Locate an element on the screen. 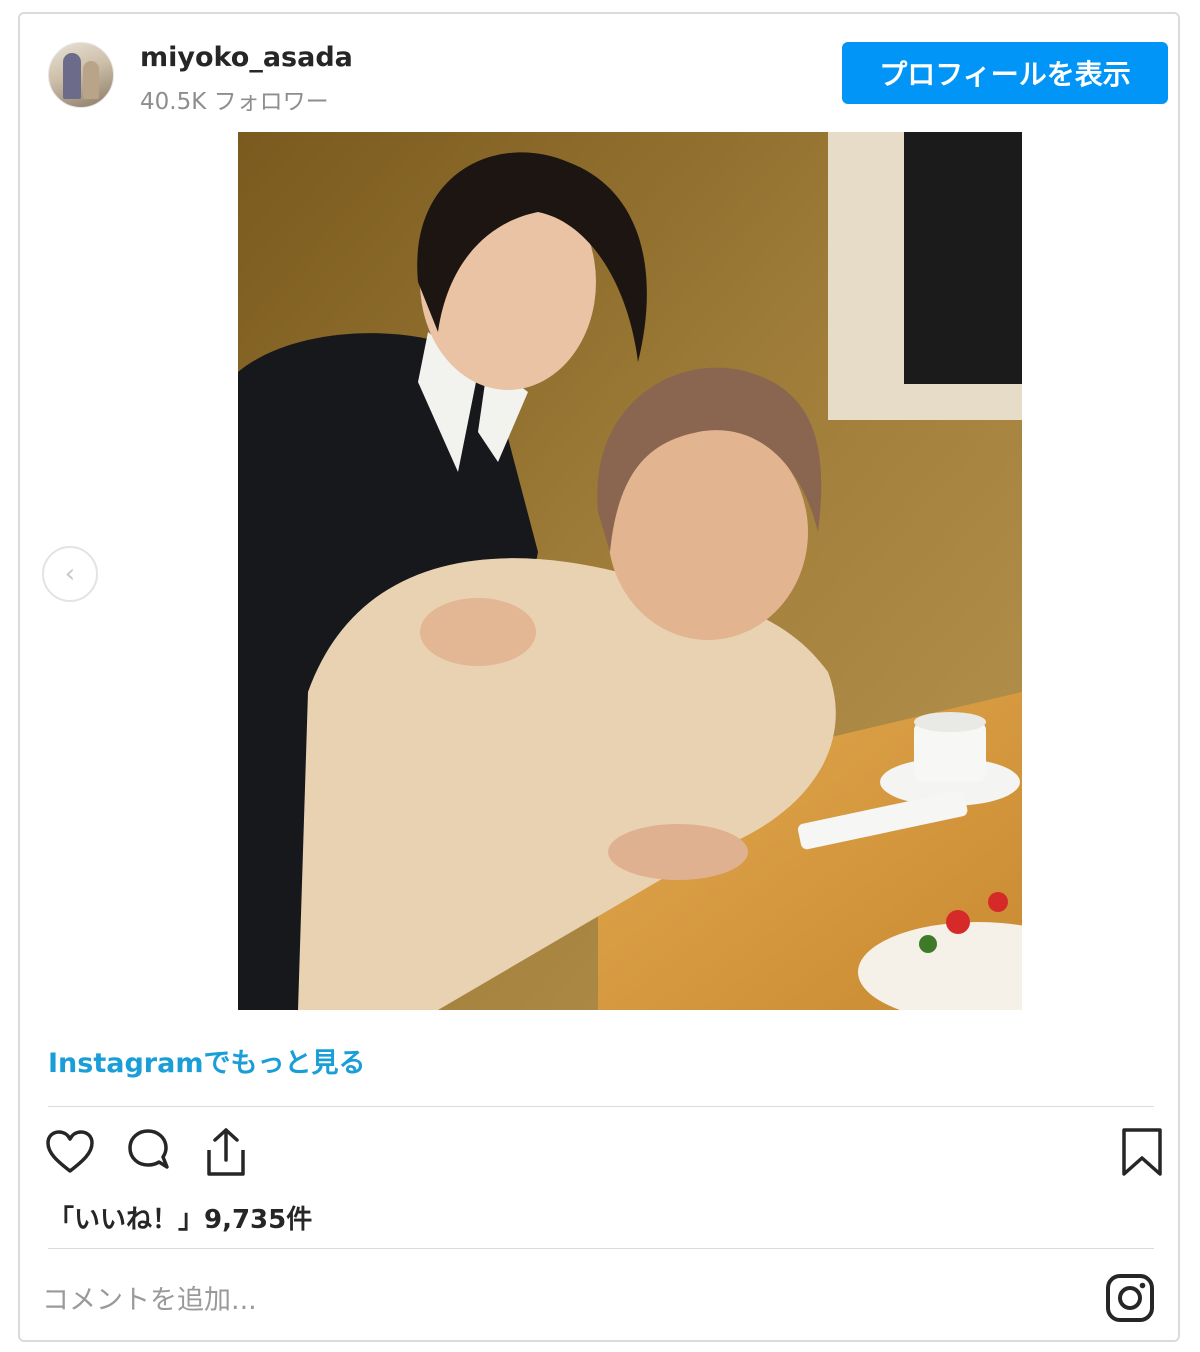 The image size is (1200, 1352). carousel-prev-button: ‹ is located at coordinates (70, 574).